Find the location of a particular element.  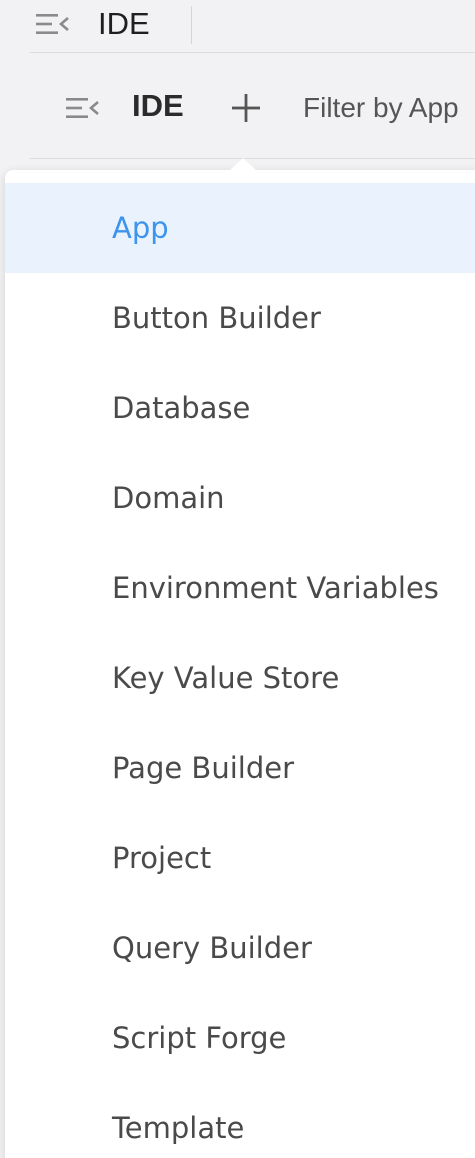

dropdown-option-app: App is located at coordinates (240, 228).